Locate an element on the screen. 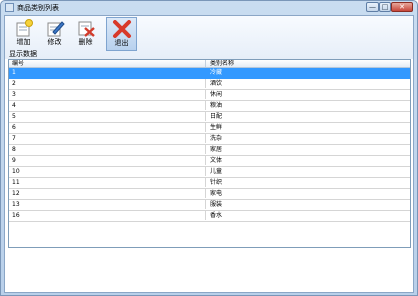  cell-id: 8 is located at coordinates (14, 149).